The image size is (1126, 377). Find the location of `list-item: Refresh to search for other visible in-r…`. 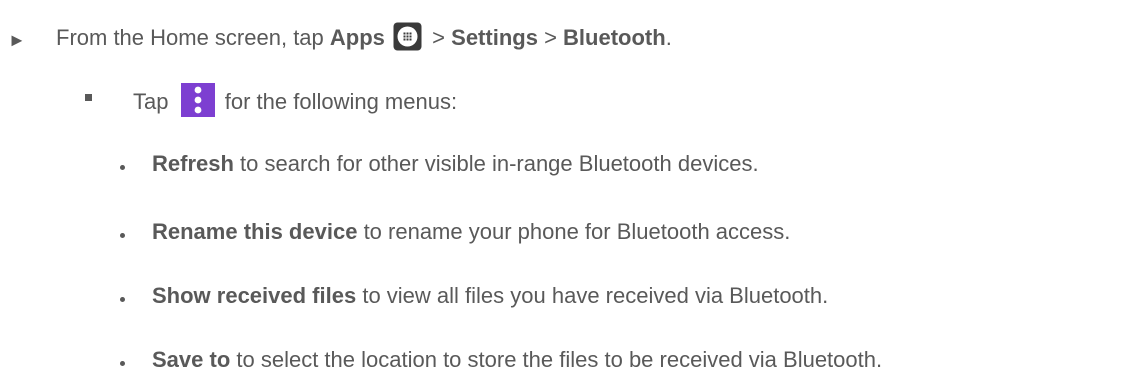

list-item: Refresh to search for other visible in-r… is located at coordinates (455, 164).